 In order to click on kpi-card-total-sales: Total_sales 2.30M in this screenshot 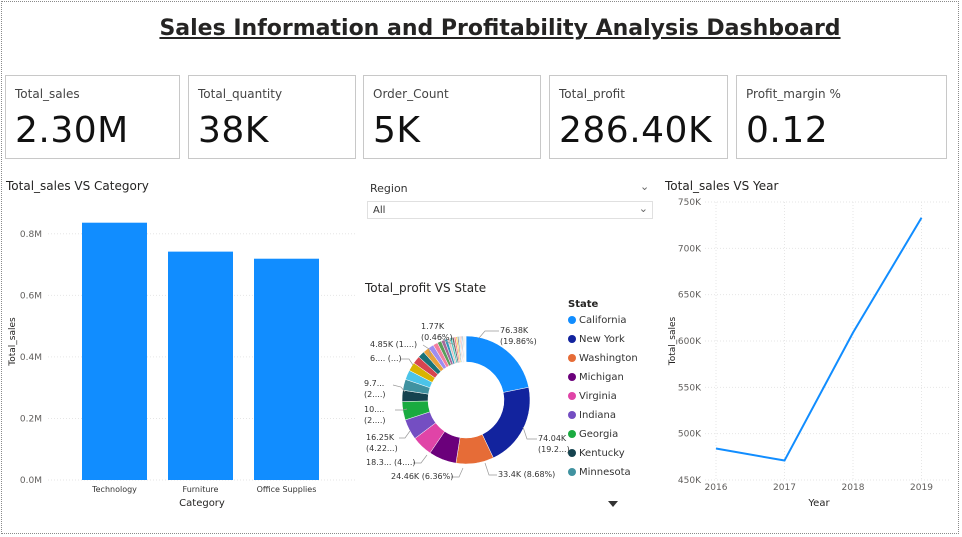, I will do `click(92, 117)`.